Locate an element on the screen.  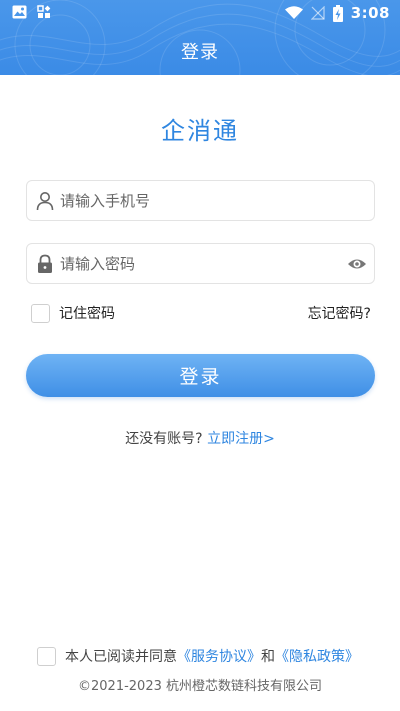
phone-input is located at coordinates (200, 200).